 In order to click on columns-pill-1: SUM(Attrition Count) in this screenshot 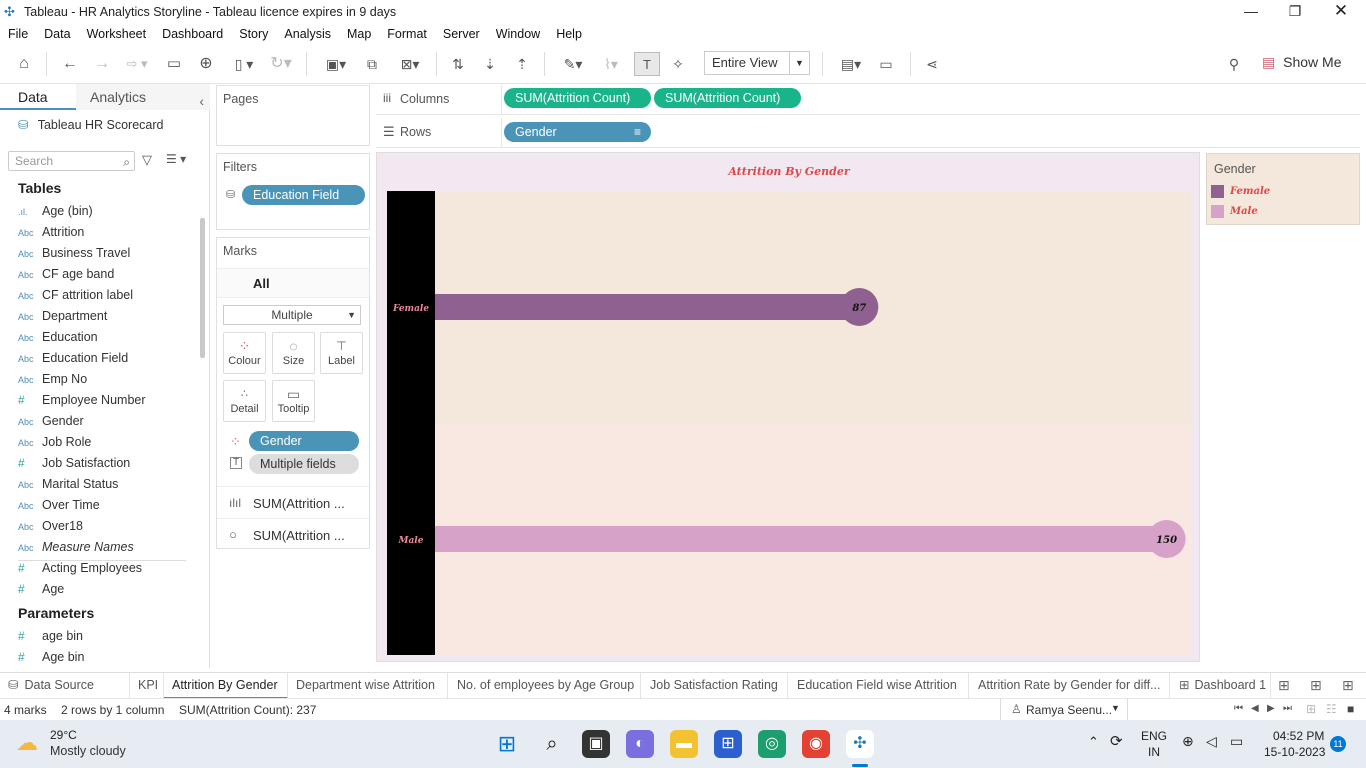, I will do `click(577, 98)`.